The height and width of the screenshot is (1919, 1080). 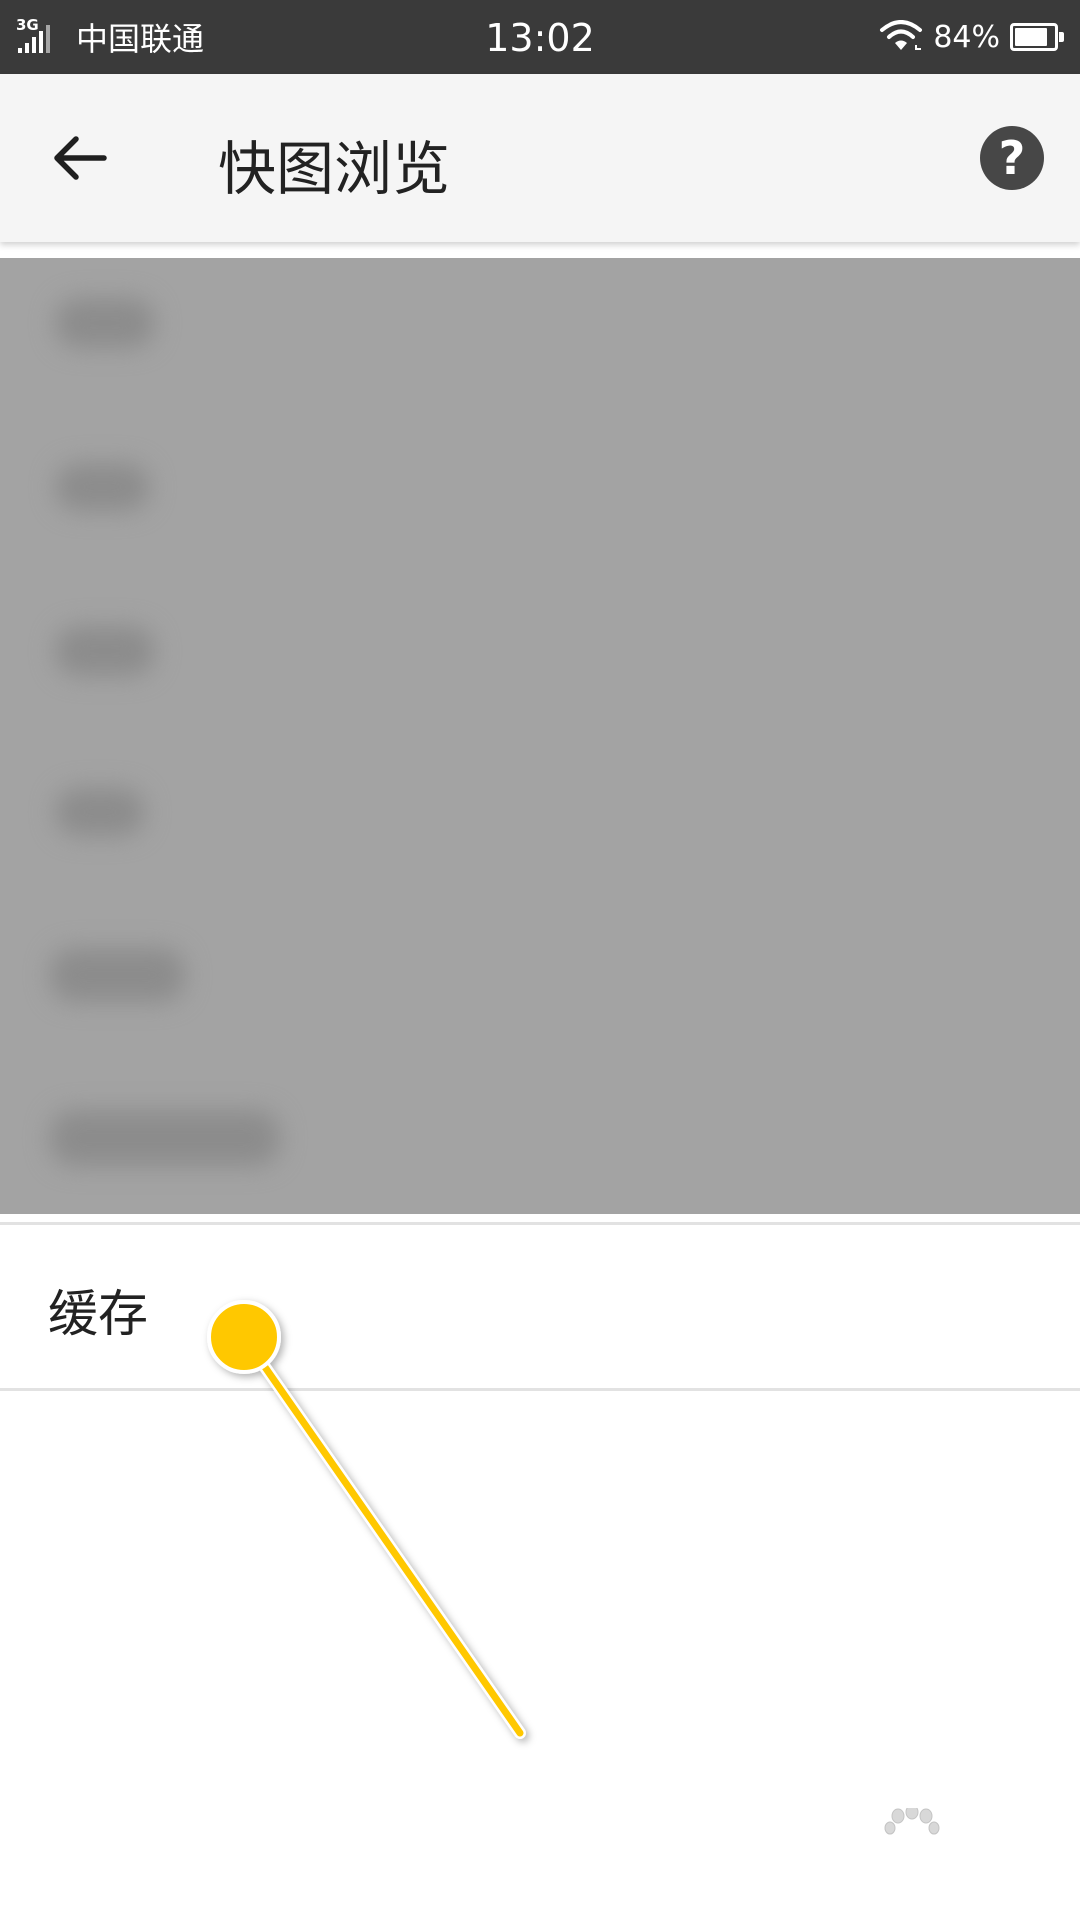 What do you see at coordinates (901, 35) in the screenshot?
I see `wifi-icon` at bounding box center [901, 35].